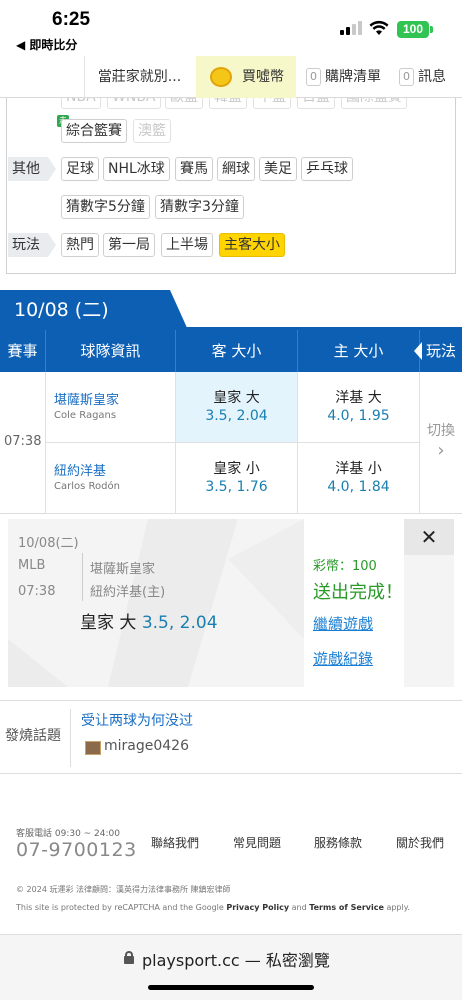 This screenshot has width=462, height=1000. Describe the element at coordinates (68, 834) in the screenshot. I see `customer-service-label: 客服電話 09:30 ~ 24:00` at that location.